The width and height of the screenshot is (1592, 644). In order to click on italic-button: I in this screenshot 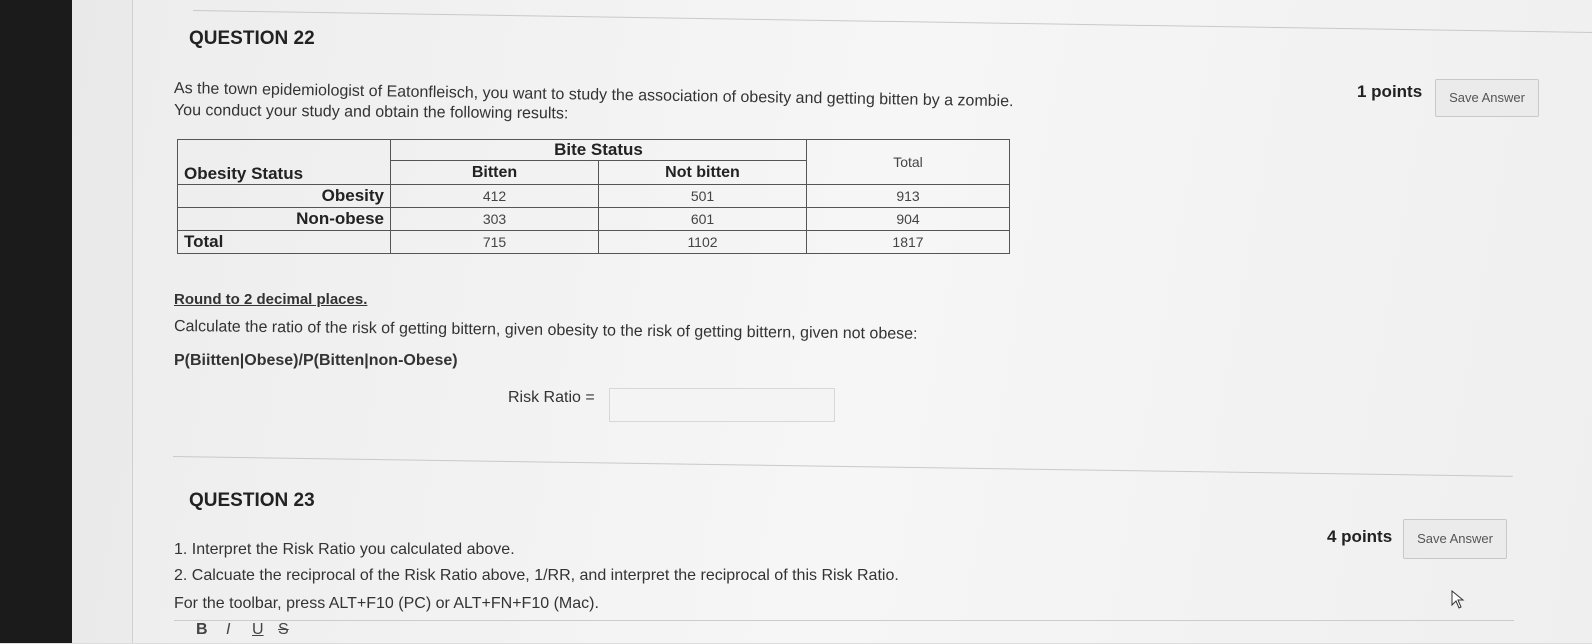, I will do `click(228, 630)`.